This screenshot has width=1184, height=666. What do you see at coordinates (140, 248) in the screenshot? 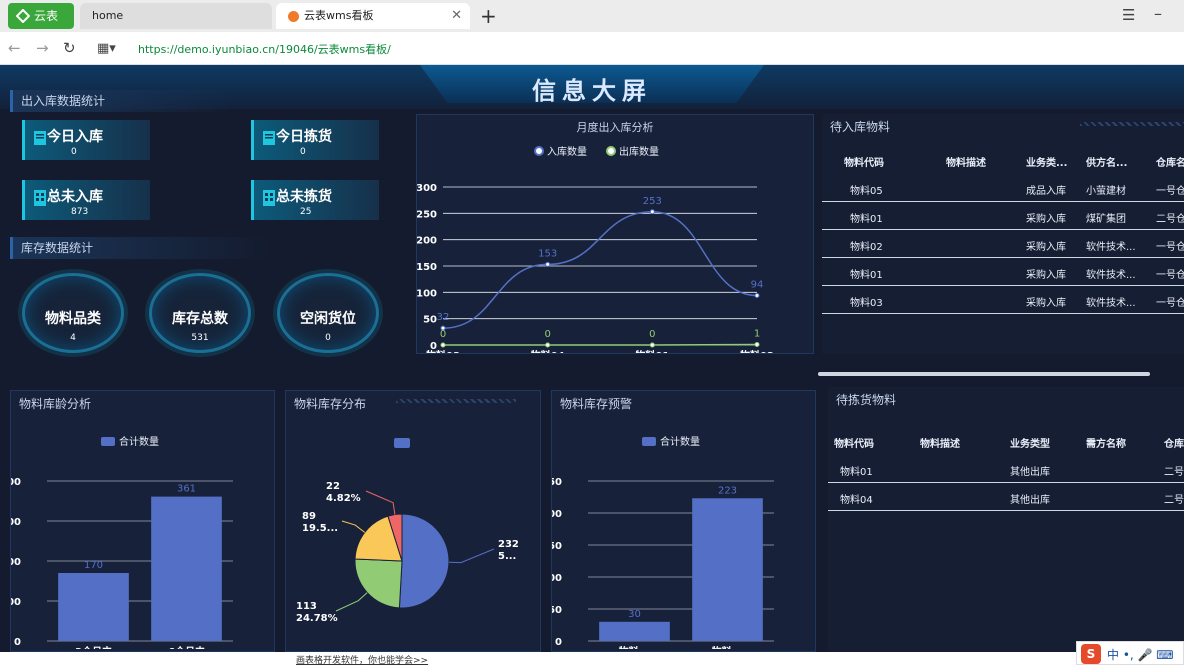
I see `stock-section-header: 库存数据统计` at bounding box center [140, 248].